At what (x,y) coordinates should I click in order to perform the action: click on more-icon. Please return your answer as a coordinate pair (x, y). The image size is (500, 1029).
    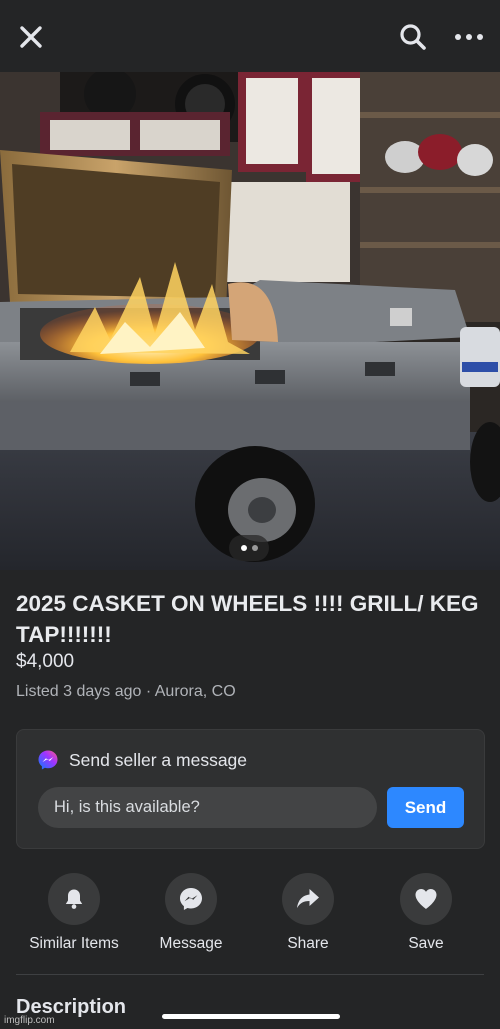
    Looking at the image, I should click on (469, 37).